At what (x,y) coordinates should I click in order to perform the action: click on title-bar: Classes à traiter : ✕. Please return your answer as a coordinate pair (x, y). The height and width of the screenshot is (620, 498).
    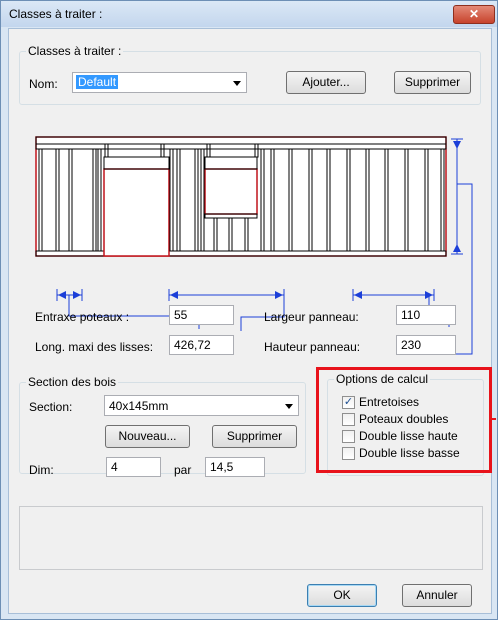
    Looking at the image, I should click on (249, 14).